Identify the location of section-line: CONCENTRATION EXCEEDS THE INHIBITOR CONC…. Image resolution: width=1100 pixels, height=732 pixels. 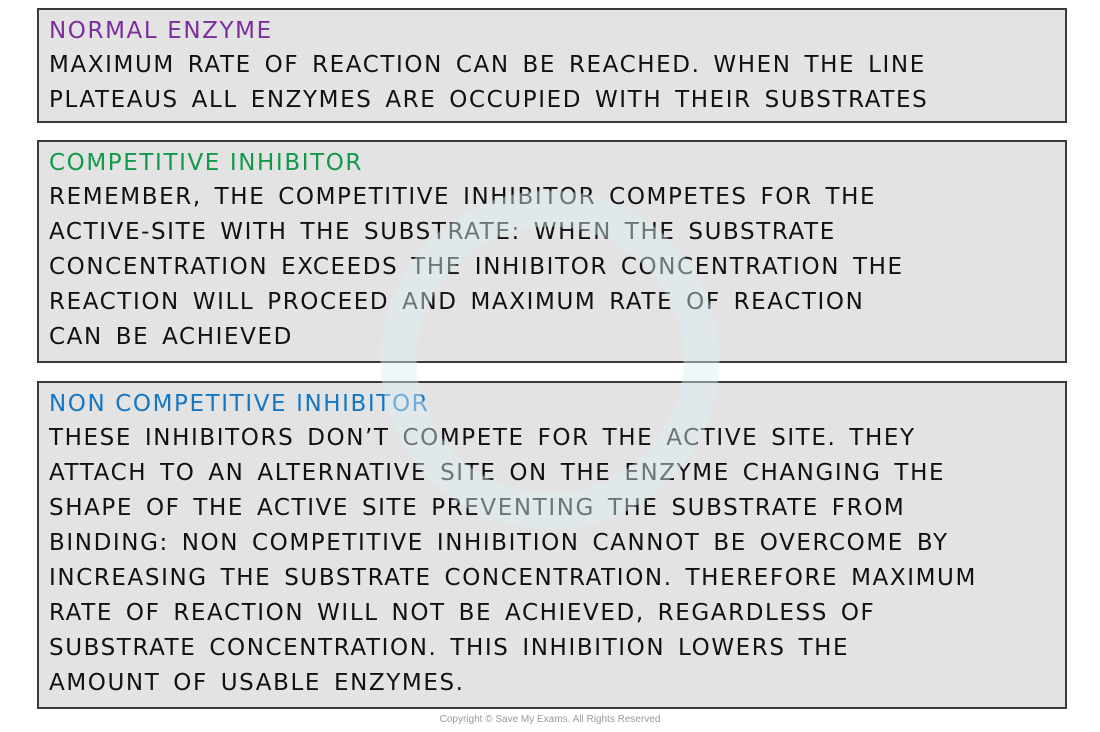
(476, 267).